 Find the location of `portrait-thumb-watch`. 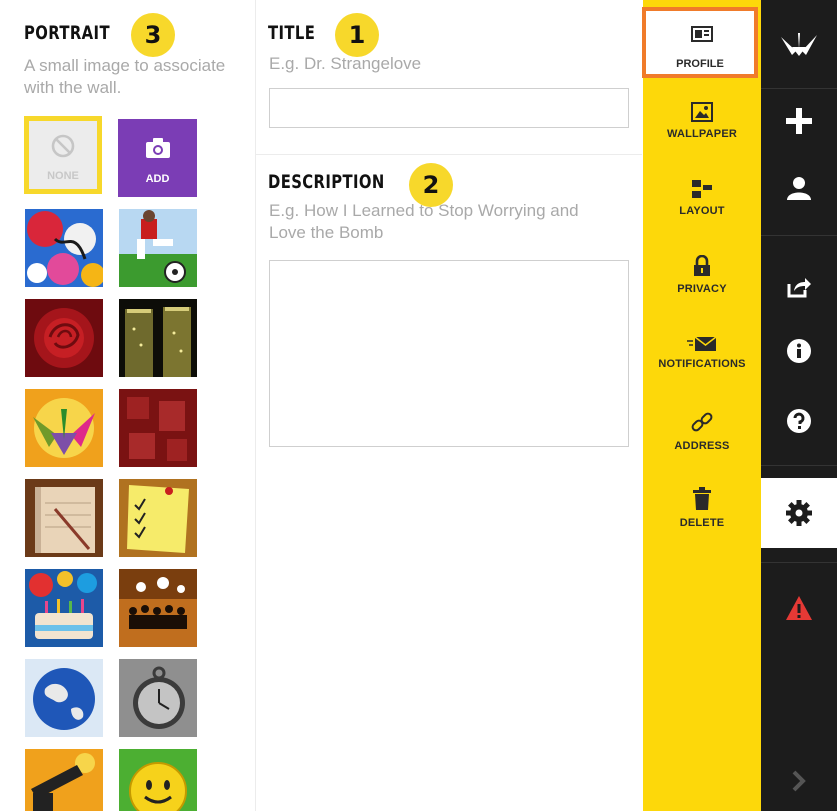

portrait-thumb-watch is located at coordinates (158, 698).